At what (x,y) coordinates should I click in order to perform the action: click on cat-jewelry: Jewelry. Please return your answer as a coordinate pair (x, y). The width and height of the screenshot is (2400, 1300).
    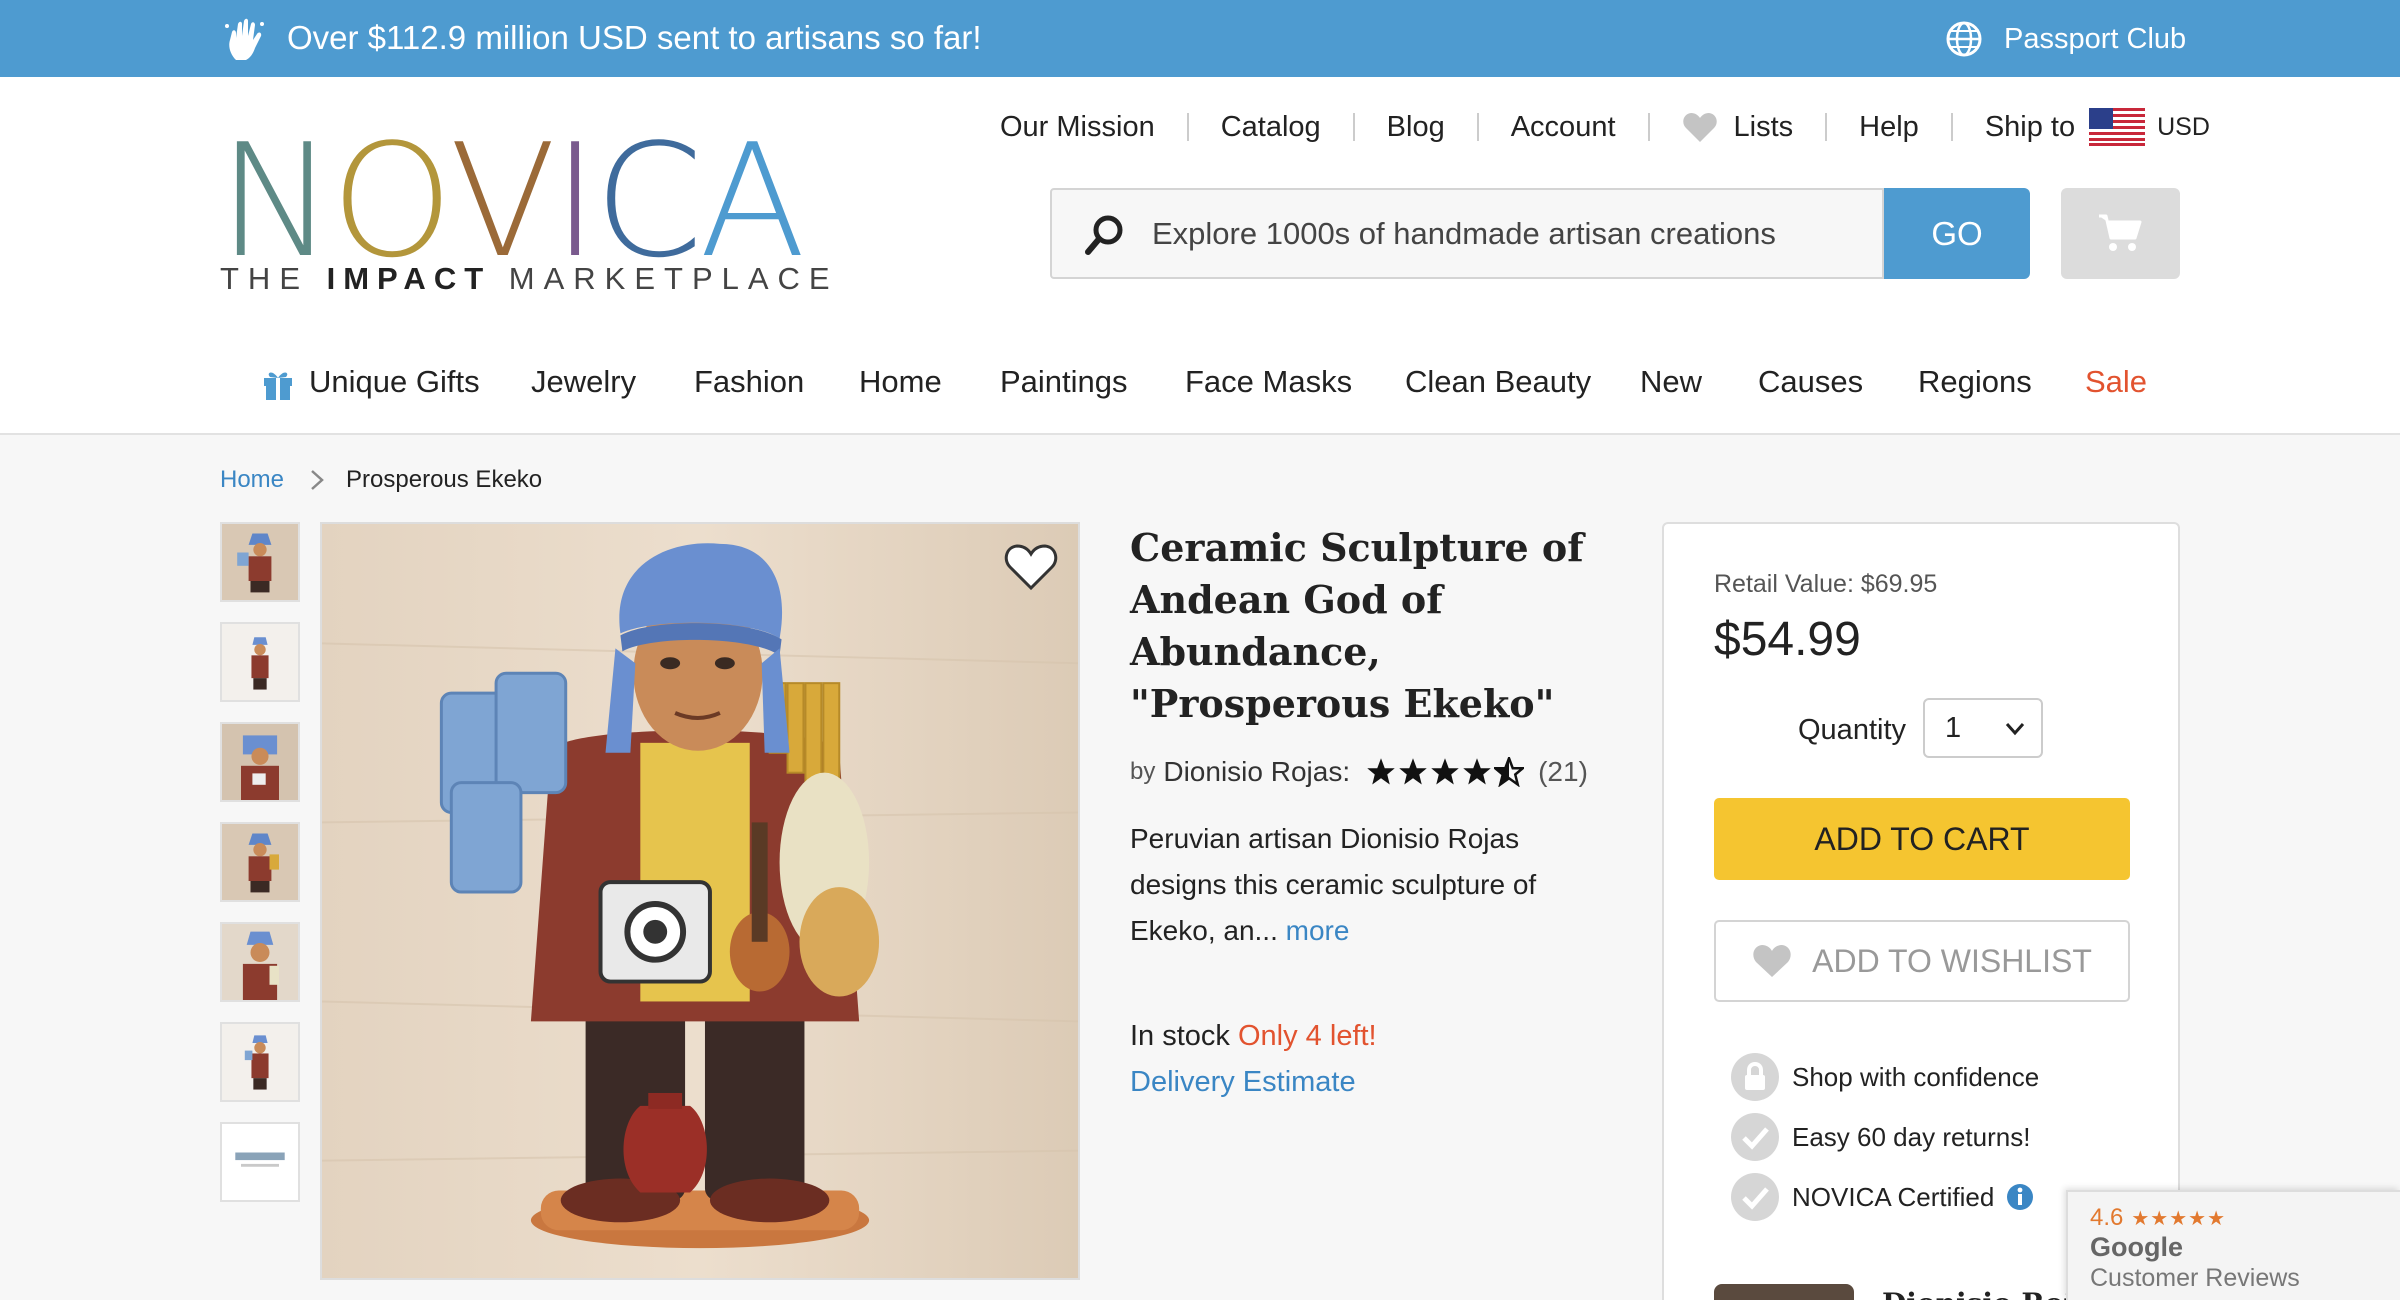
    Looking at the image, I should click on (583, 382).